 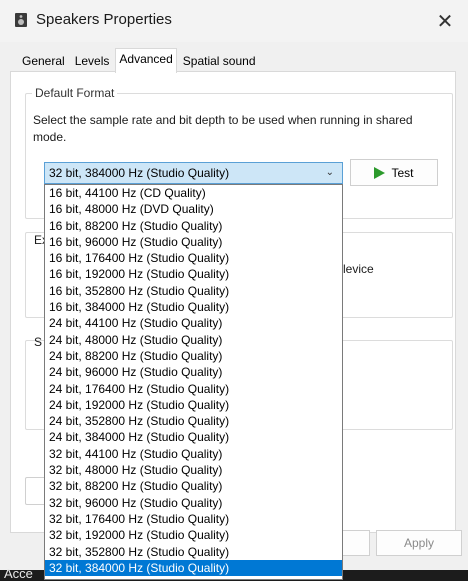 I want to click on dropdown-option: 16 bit, 192000 Hz (Studio Quality), so click(x=193, y=274).